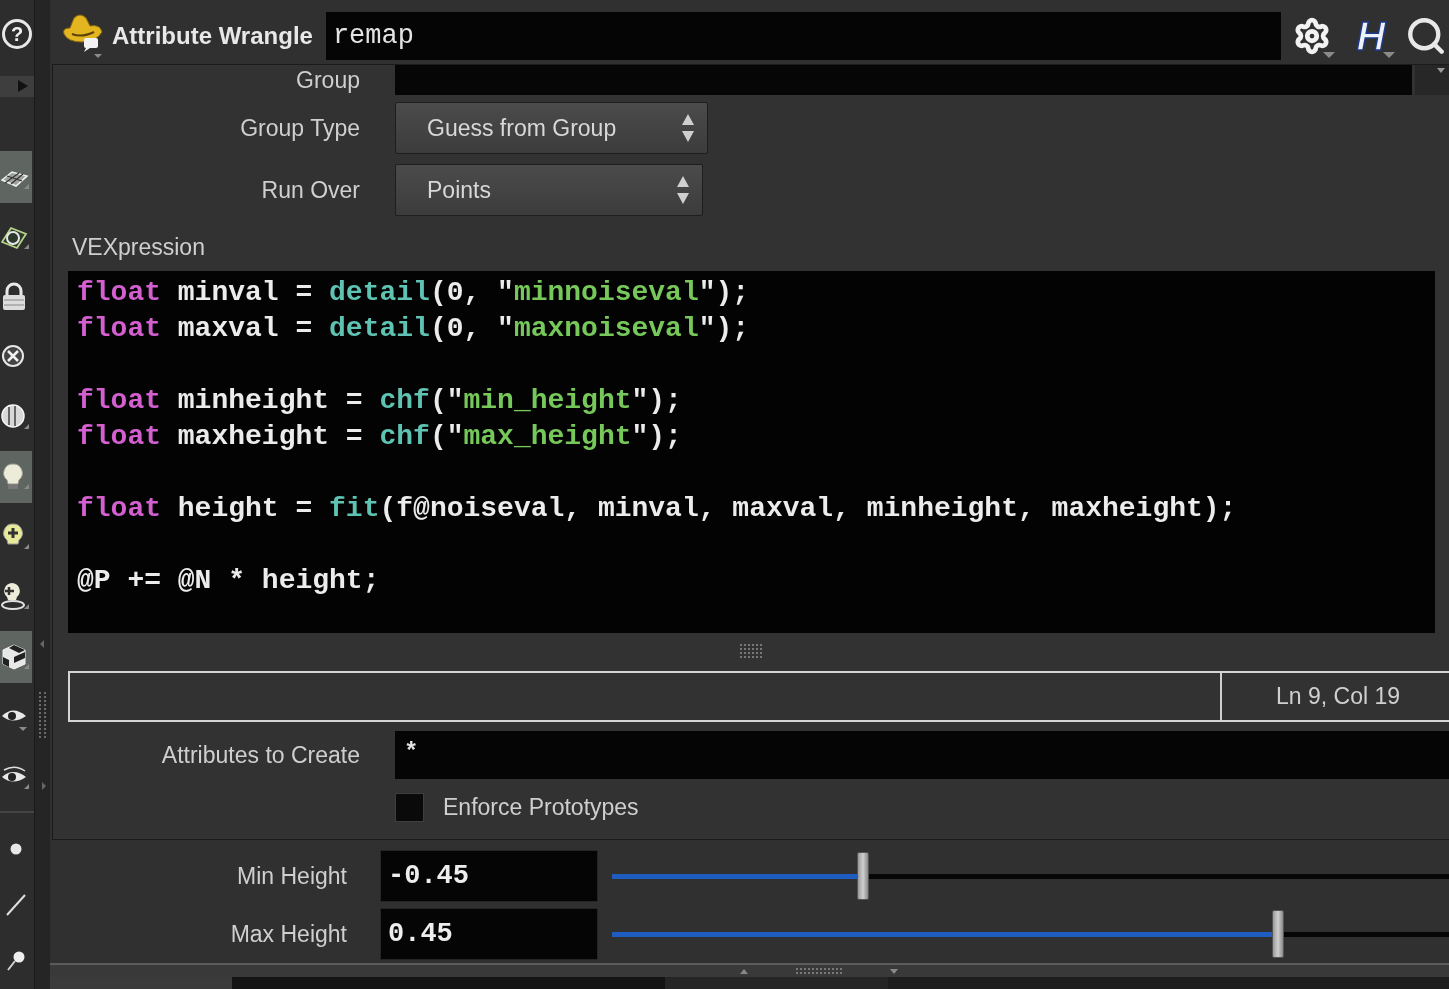 The height and width of the screenshot is (989, 1449). Describe the element at coordinates (16, 961) in the screenshot. I see `pin-icon` at that location.